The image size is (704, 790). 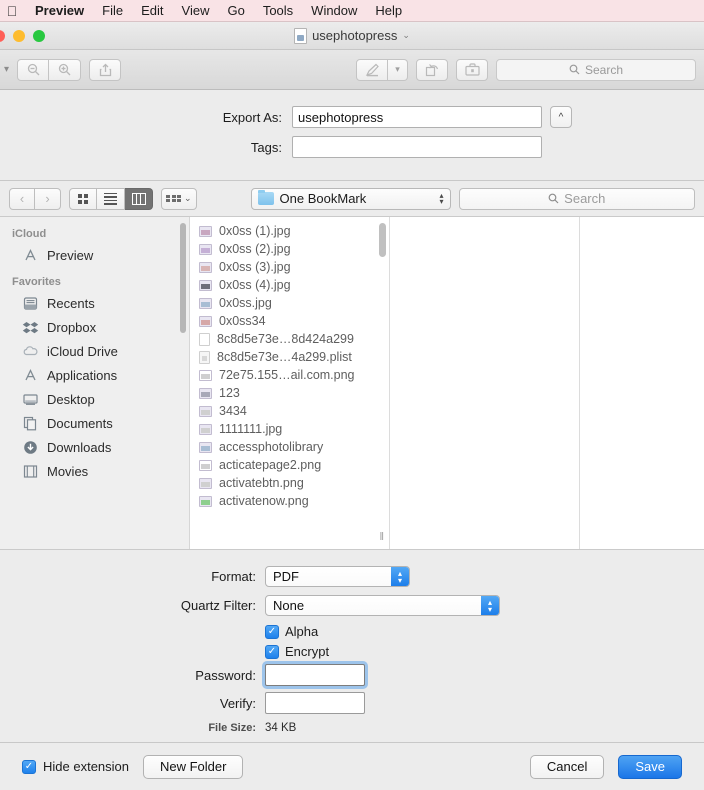 I want to click on list-item: 8c8d5e73e…4a299.plist, so click(x=289, y=357).